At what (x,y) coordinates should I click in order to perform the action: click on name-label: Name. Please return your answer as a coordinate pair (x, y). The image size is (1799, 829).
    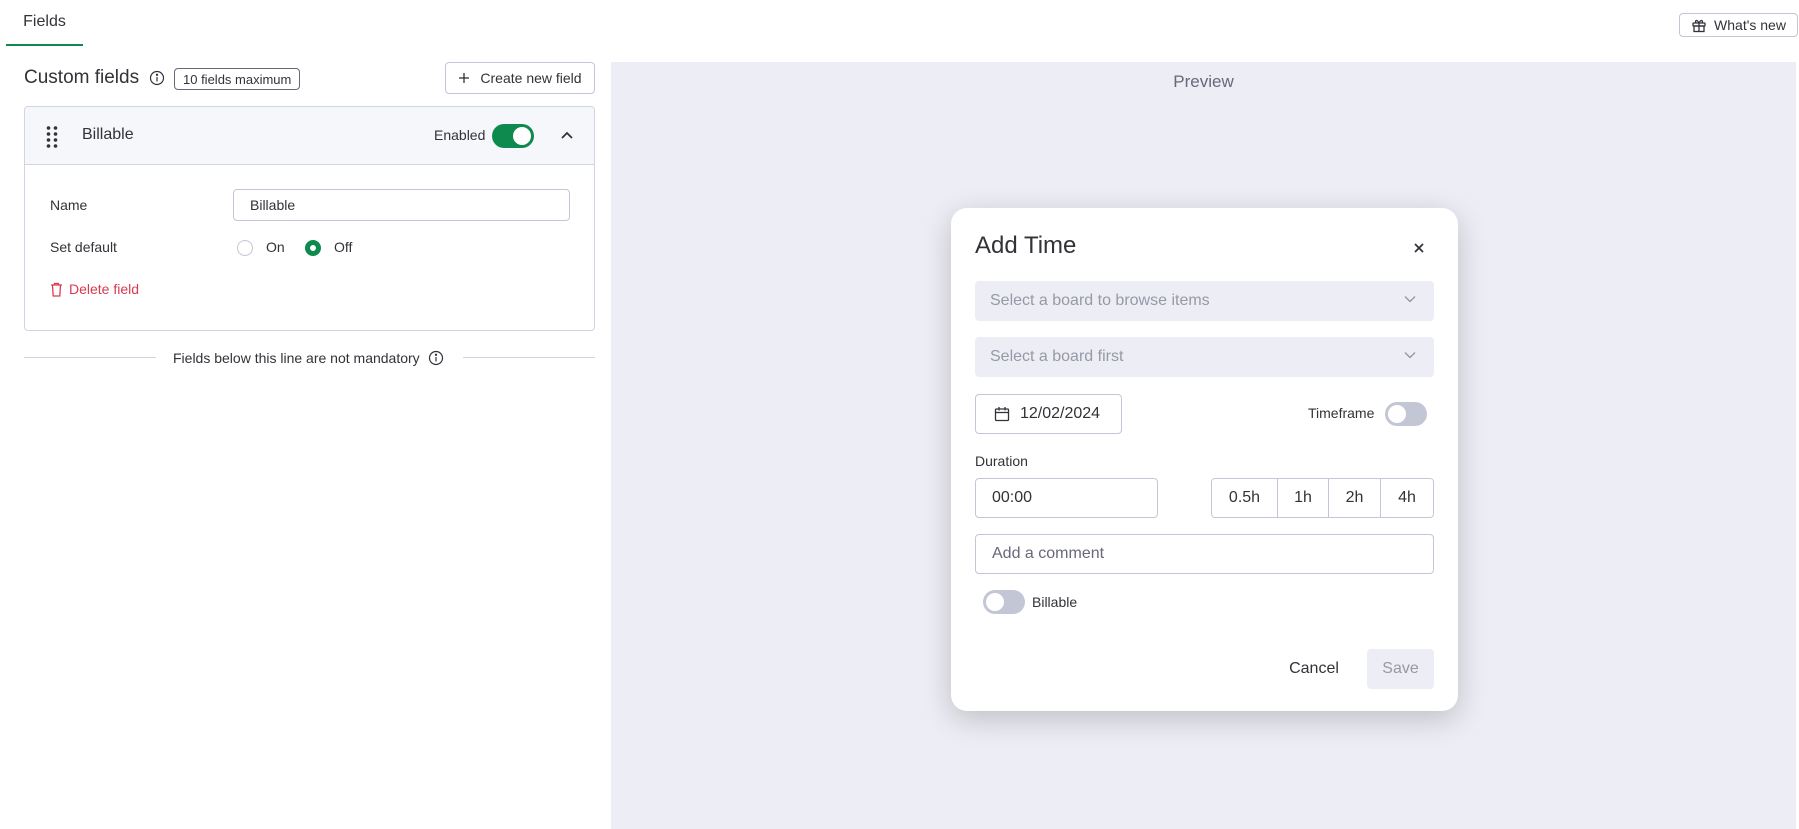
    Looking at the image, I should click on (69, 205).